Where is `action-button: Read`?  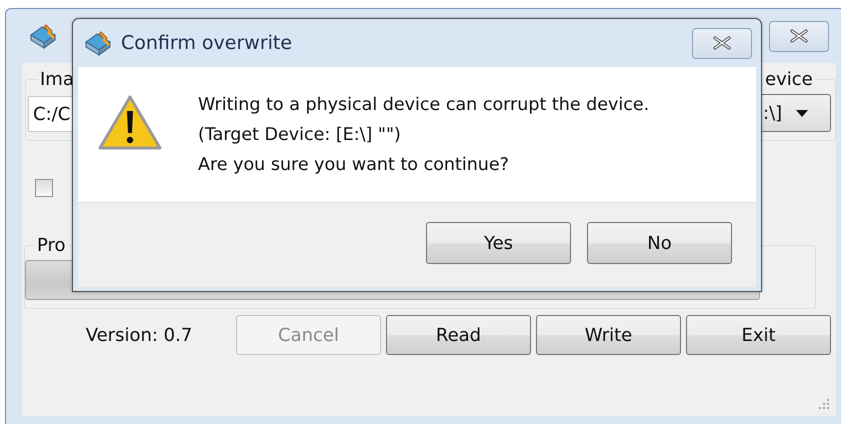
action-button: Read is located at coordinates (458, 335).